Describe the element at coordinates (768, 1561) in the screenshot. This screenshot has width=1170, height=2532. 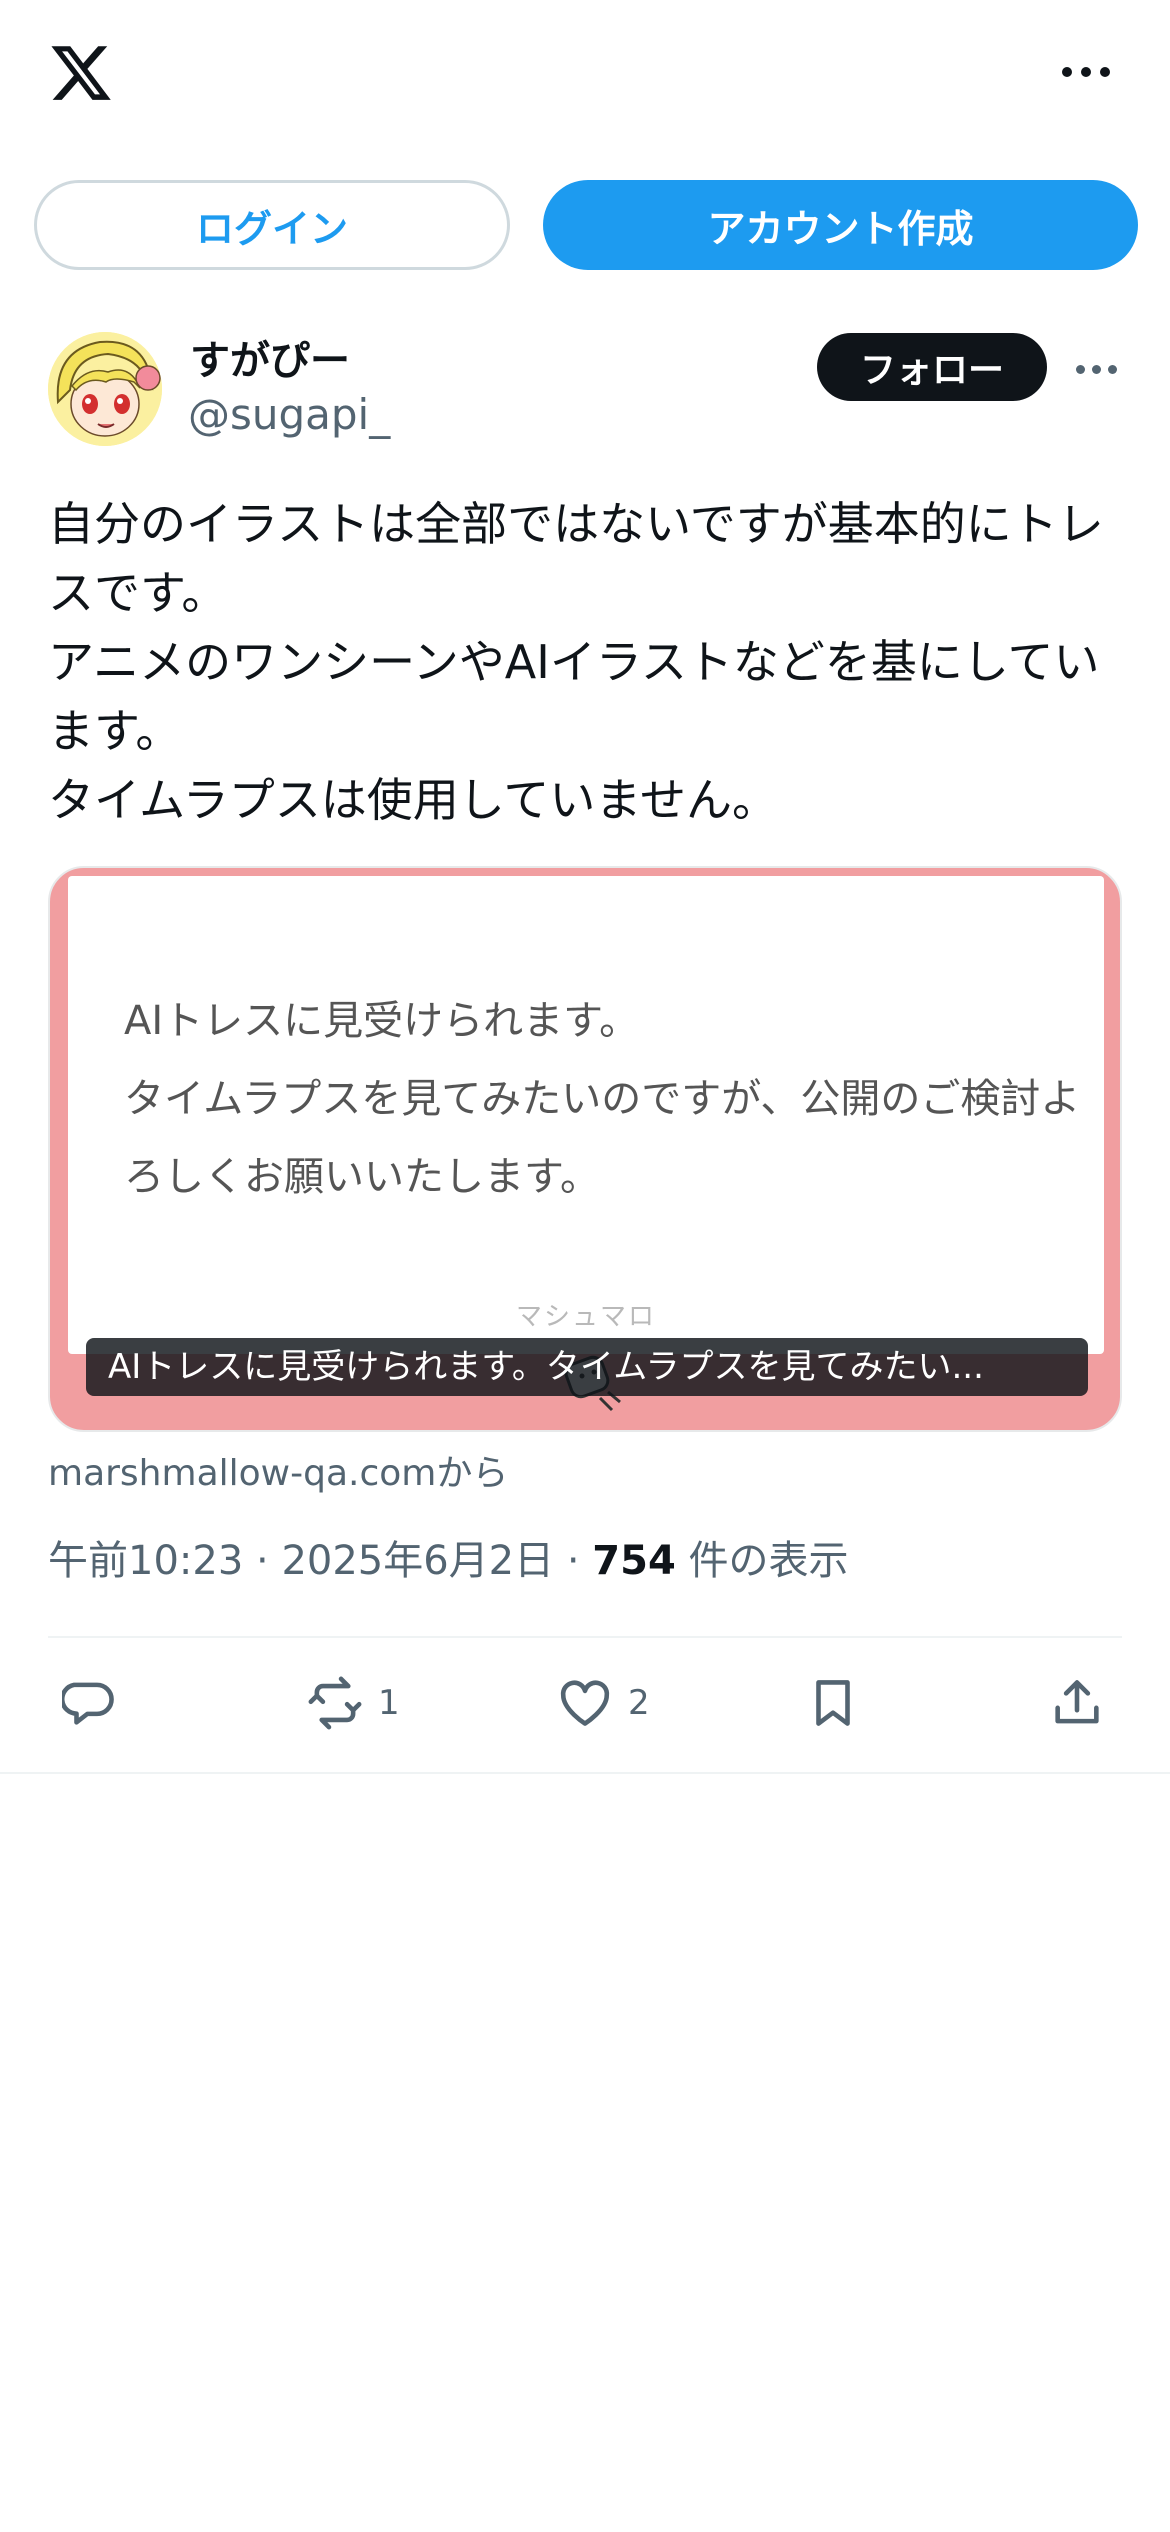
I see `views-label: 件の表示` at that location.